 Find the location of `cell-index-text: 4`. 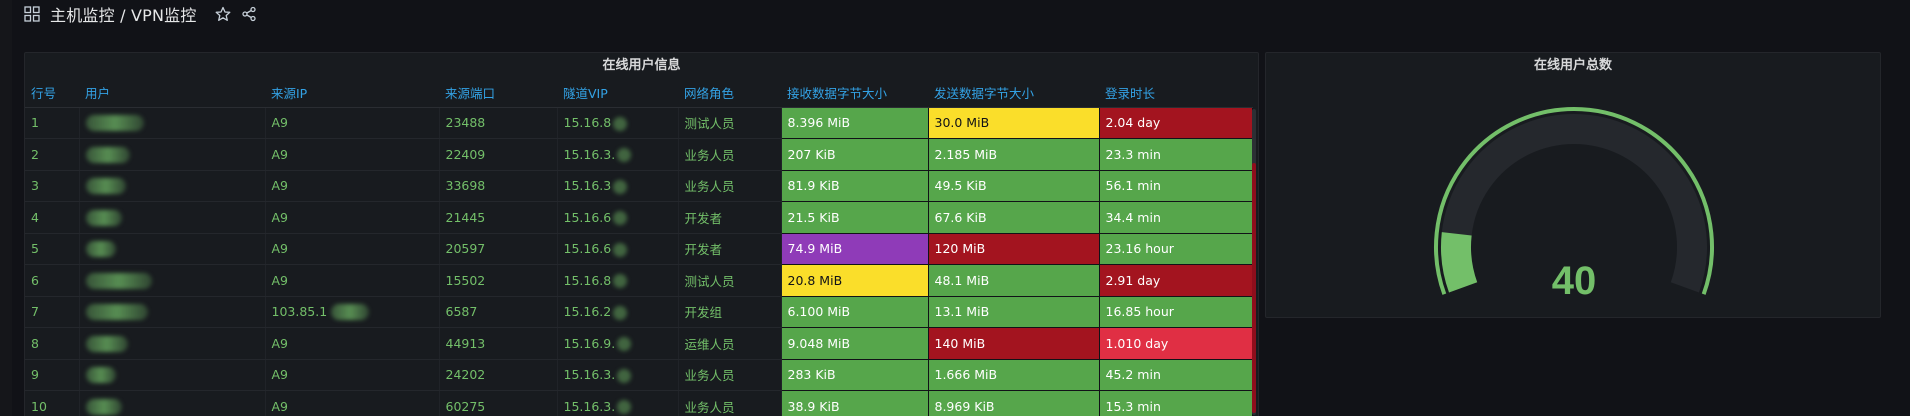

cell-index-text: 4 is located at coordinates (35, 217).